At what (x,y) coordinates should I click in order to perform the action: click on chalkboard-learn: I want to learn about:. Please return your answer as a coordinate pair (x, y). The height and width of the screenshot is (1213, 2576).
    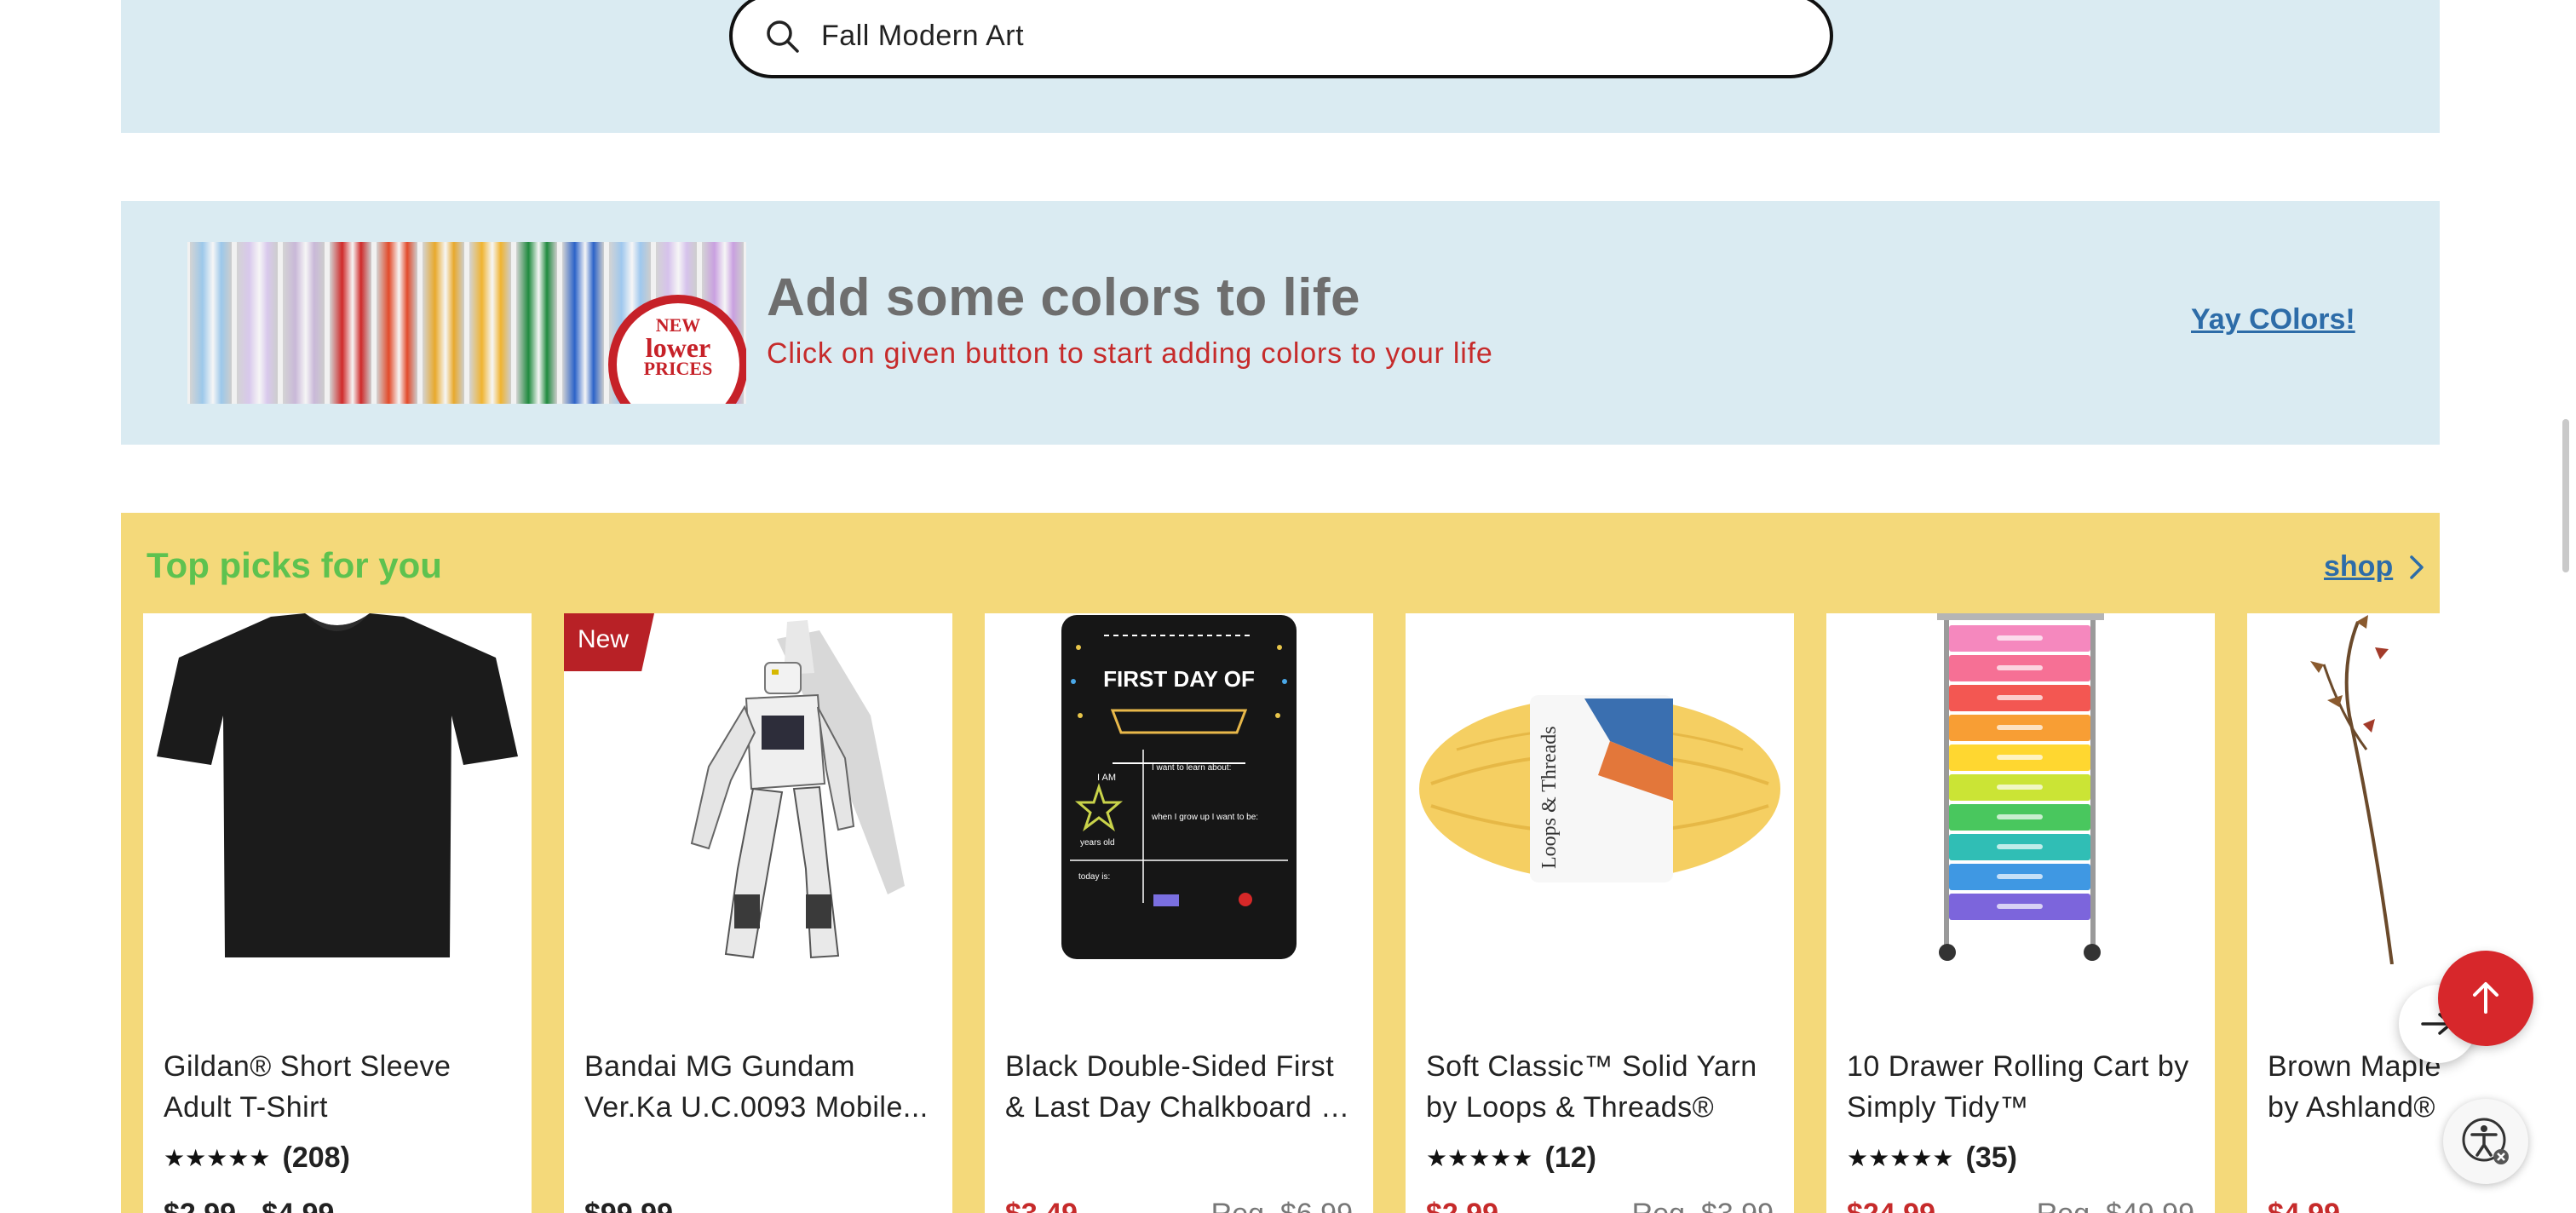
    Looking at the image, I should click on (1192, 768).